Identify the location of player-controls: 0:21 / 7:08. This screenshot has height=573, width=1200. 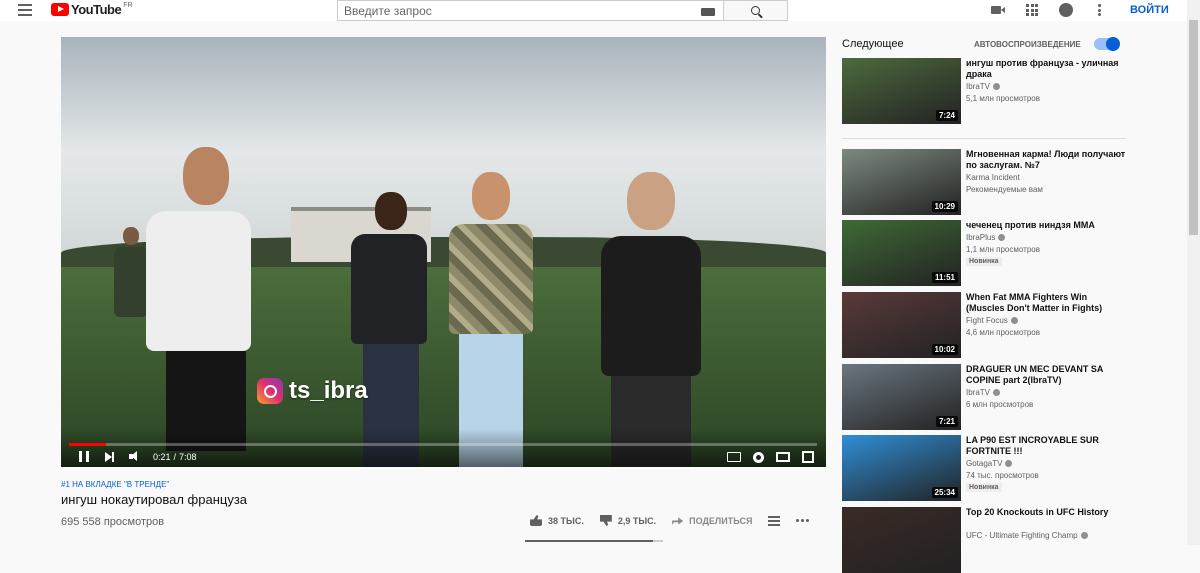
(443, 448).